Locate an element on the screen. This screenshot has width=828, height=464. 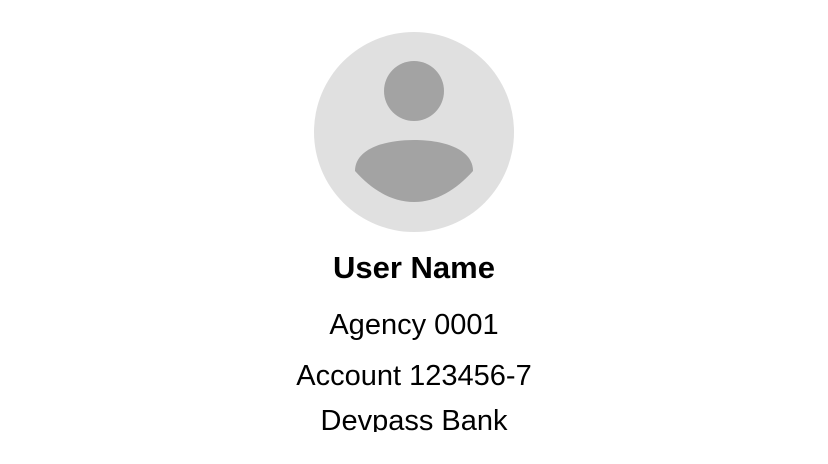
avatar is located at coordinates (414, 132).